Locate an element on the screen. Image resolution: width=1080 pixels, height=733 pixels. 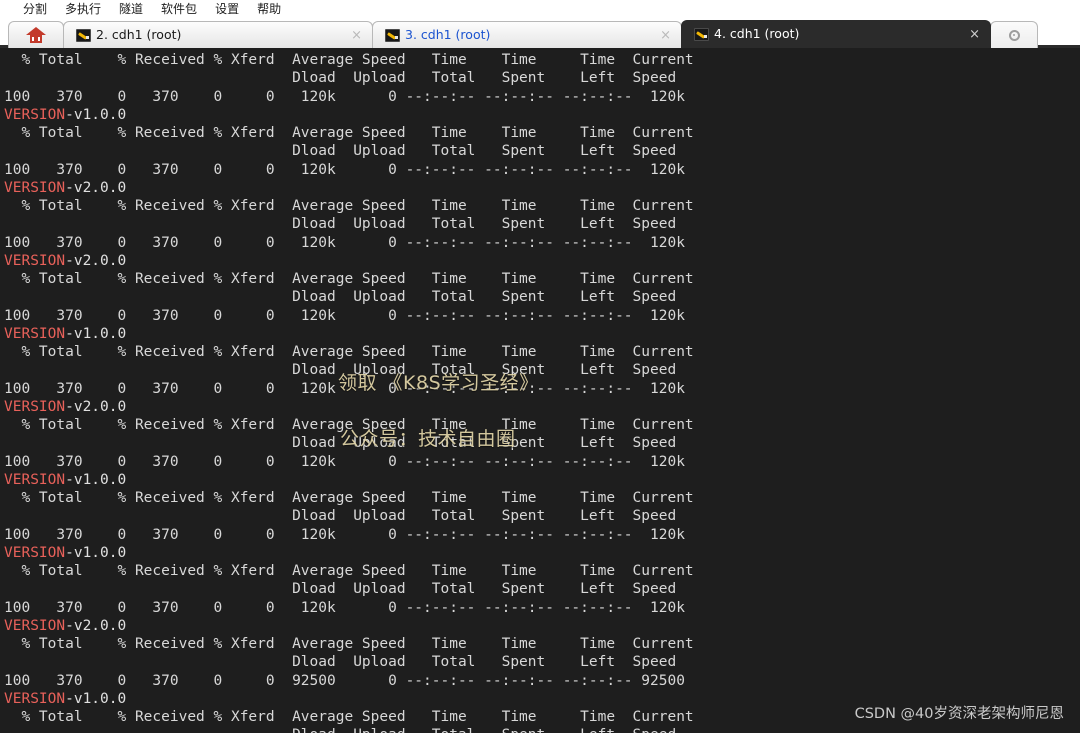
menu-item-settings: 设置 is located at coordinates (227, 9).